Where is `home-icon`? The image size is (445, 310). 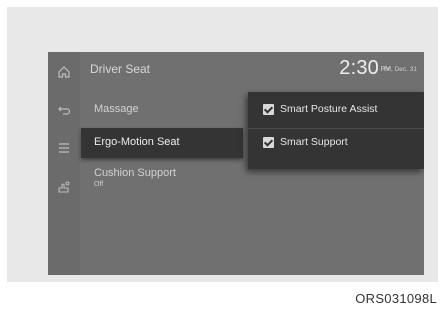 home-icon is located at coordinates (64, 72).